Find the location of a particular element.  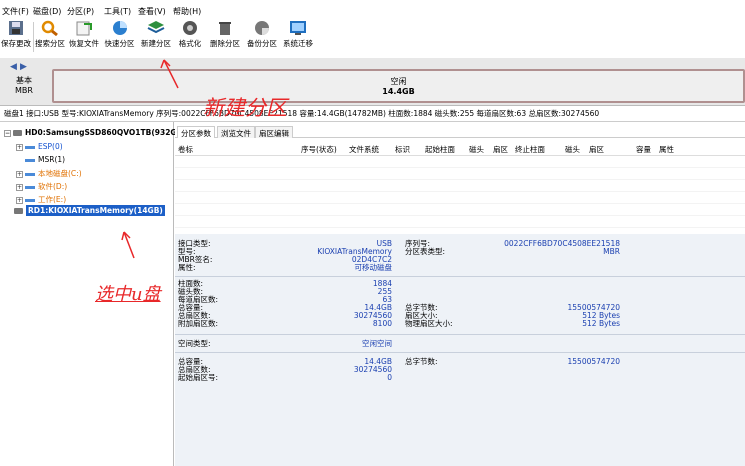

tree-item-esp: + ESP(0) is located at coordinates (39, 146).